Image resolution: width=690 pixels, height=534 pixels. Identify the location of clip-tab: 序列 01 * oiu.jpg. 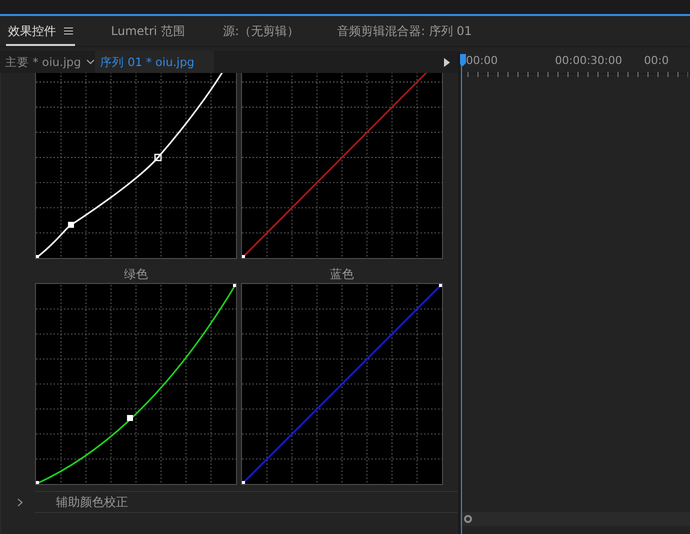
(154, 62).